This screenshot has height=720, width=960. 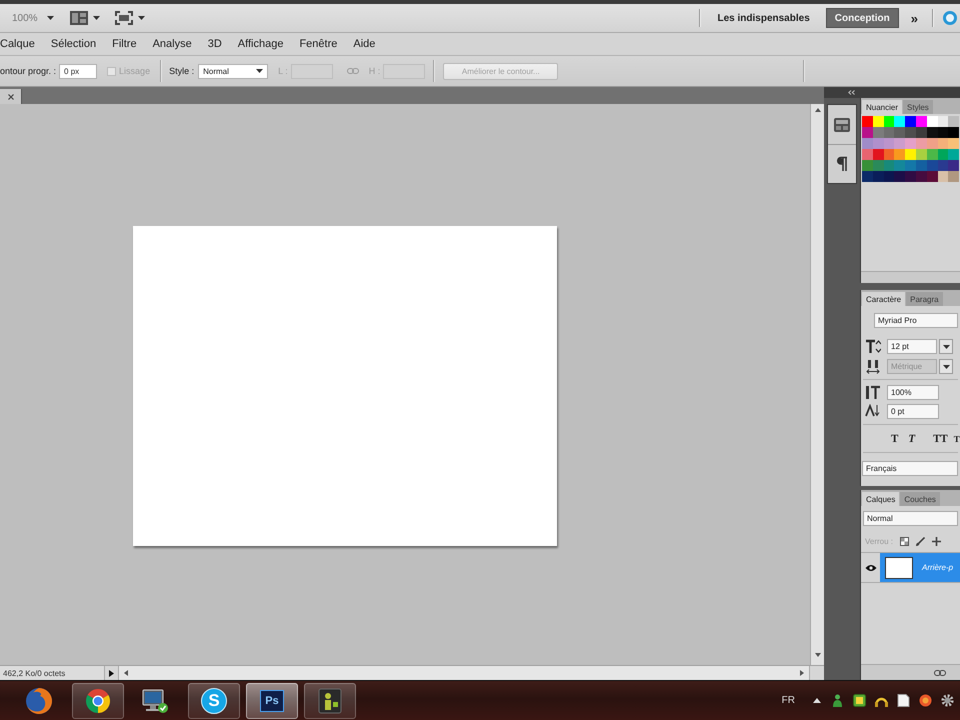 What do you see at coordinates (905, 541) in the screenshot?
I see `square-icon` at bounding box center [905, 541].